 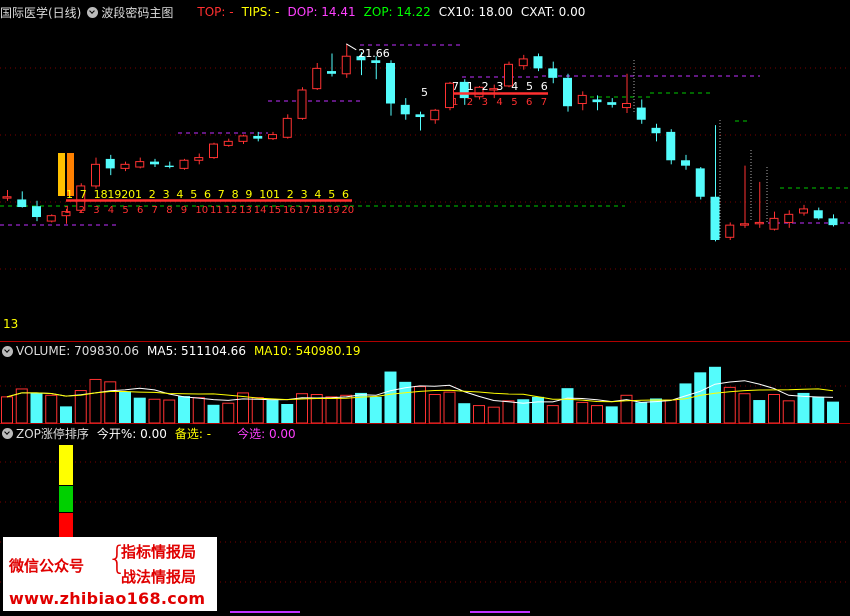 What do you see at coordinates (514, 86) in the screenshot?
I see `count2-label-top: 4` at bounding box center [514, 86].